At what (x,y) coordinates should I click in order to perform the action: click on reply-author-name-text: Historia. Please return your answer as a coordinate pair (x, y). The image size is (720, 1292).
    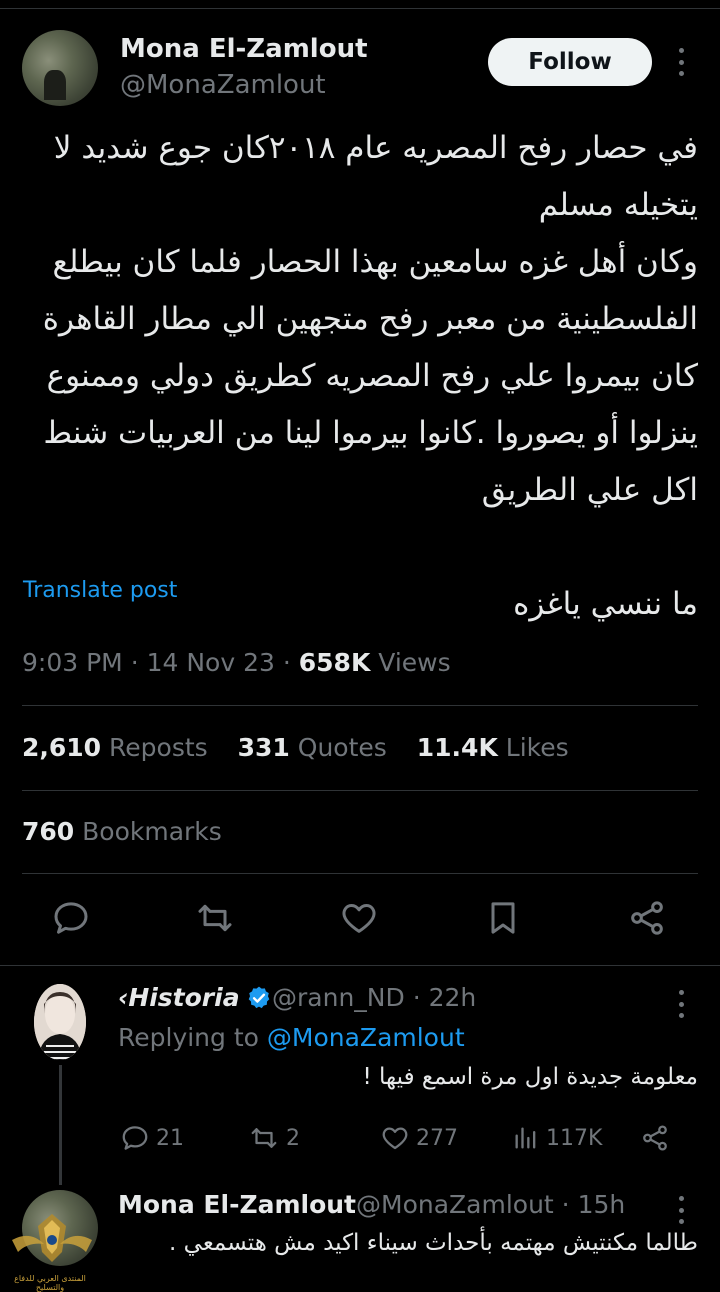
    Looking at the image, I should click on (184, 997).